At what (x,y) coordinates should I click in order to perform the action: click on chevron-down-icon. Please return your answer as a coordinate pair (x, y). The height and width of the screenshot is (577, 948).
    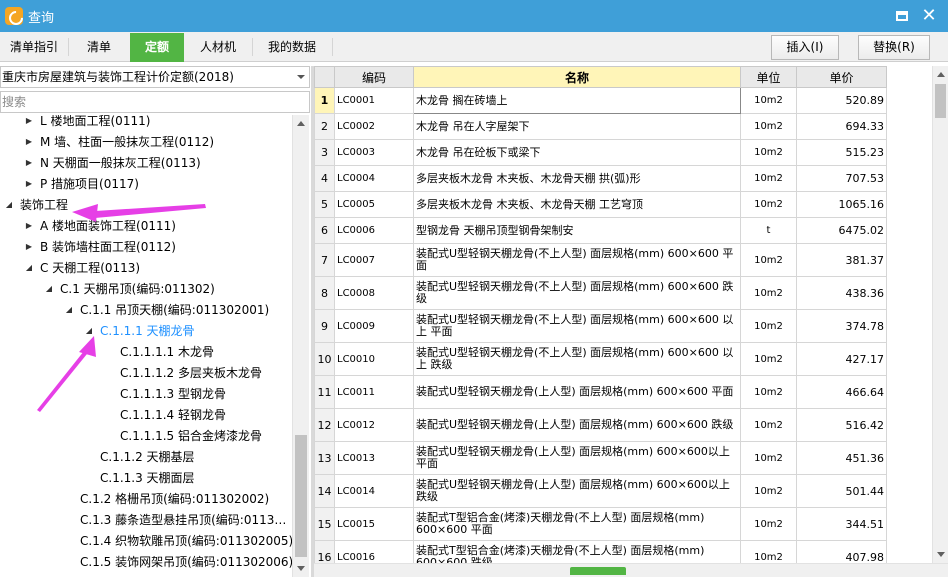
    Looking at the image, I should click on (301, 77).